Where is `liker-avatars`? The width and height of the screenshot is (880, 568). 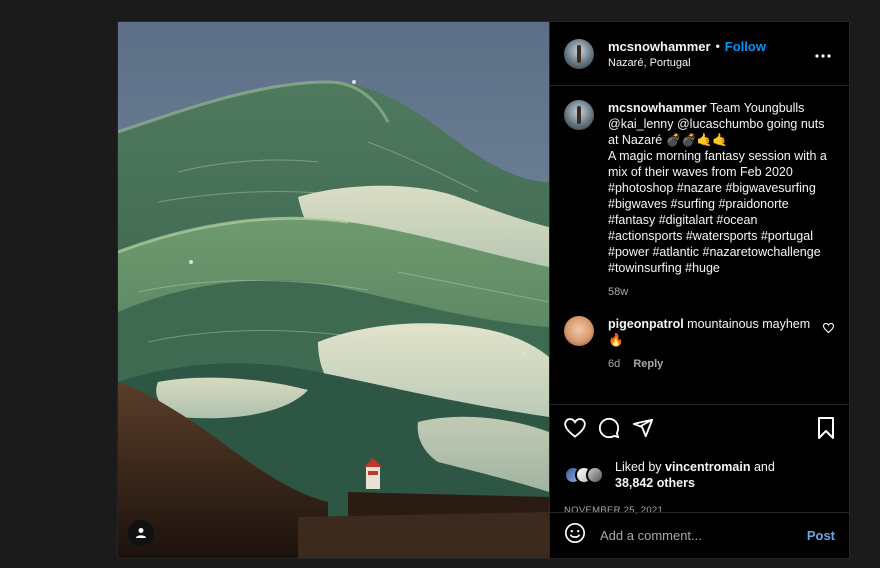
liker-avatars is located at coordinates (586, 475).